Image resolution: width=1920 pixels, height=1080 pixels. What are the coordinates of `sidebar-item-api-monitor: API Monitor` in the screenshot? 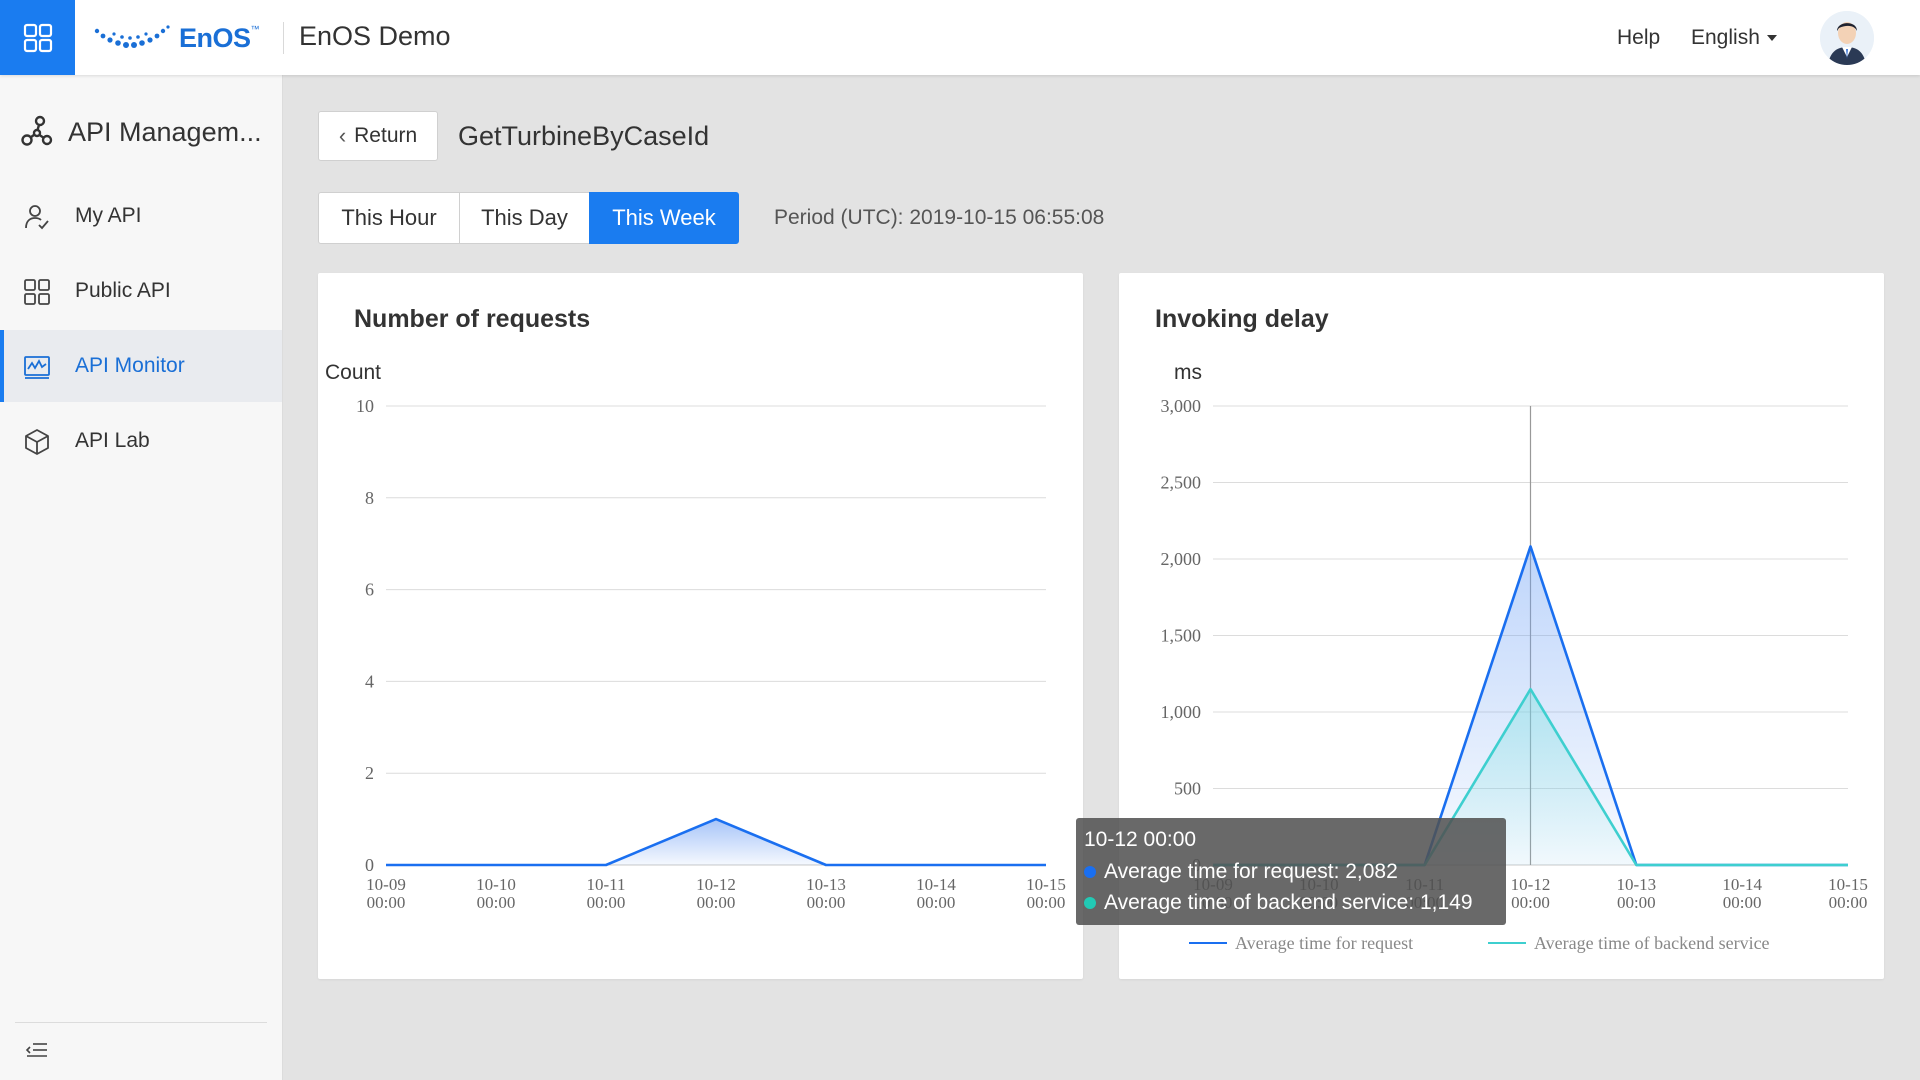 It's located at (141, 366).